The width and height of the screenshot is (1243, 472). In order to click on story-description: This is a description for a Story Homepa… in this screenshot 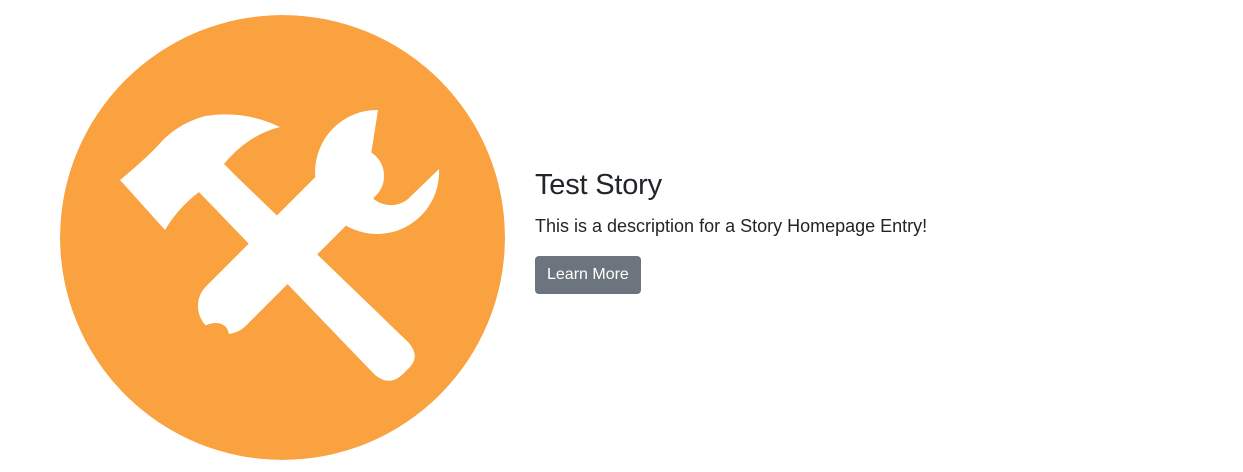, I will do `click(731, 226)`.